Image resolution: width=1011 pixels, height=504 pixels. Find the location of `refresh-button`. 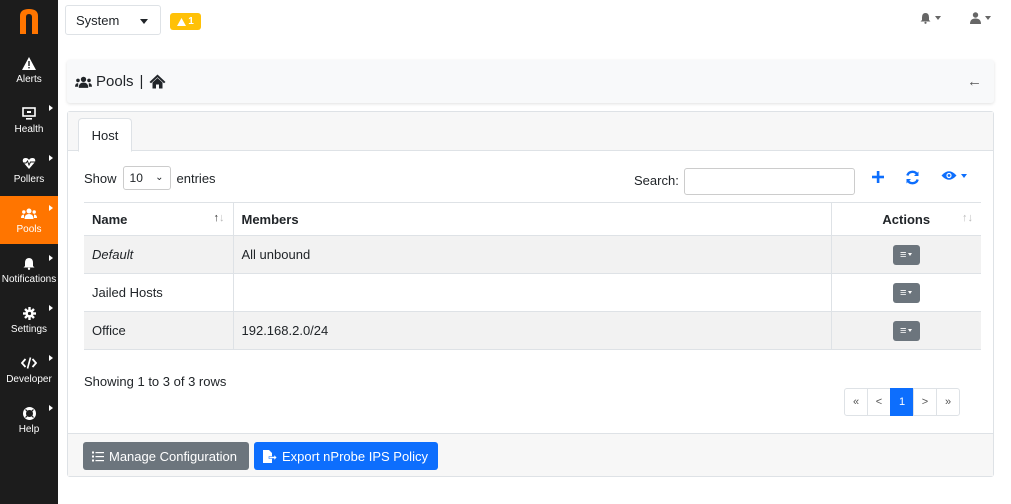

refresh-button is located at coordinates (912, 177).